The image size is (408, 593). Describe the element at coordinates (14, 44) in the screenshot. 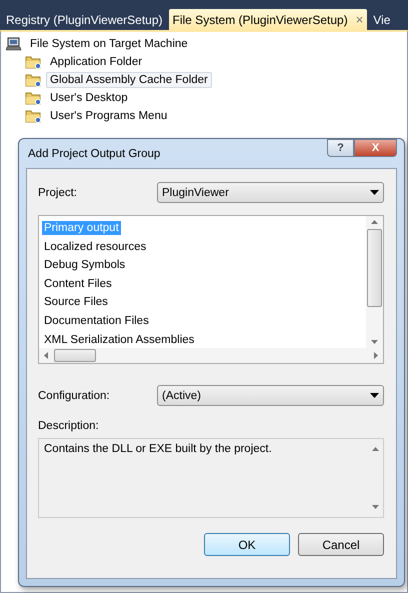

I see `computer-icon` at that location.